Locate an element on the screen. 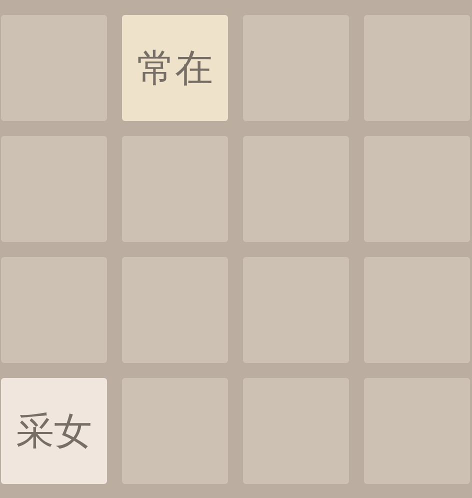  game-tile: 常在 is located at coordinates (175, 68).